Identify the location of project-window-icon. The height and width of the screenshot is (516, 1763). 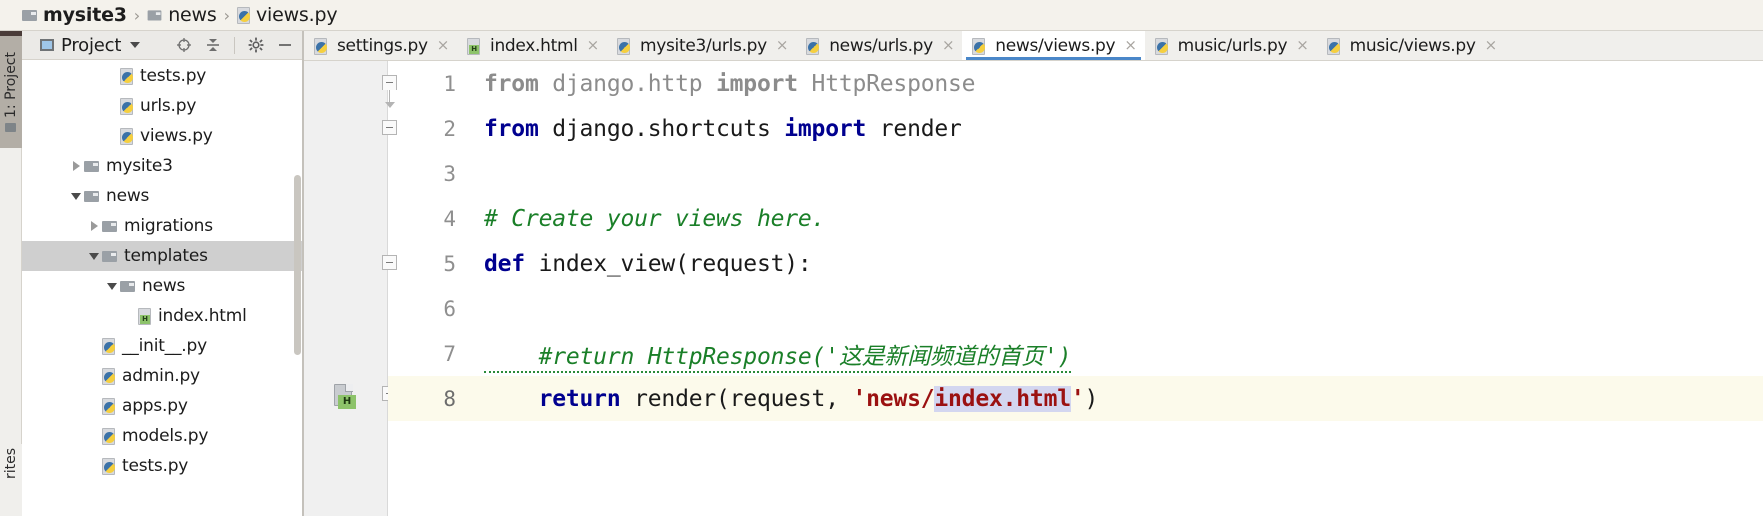
(47, 45).